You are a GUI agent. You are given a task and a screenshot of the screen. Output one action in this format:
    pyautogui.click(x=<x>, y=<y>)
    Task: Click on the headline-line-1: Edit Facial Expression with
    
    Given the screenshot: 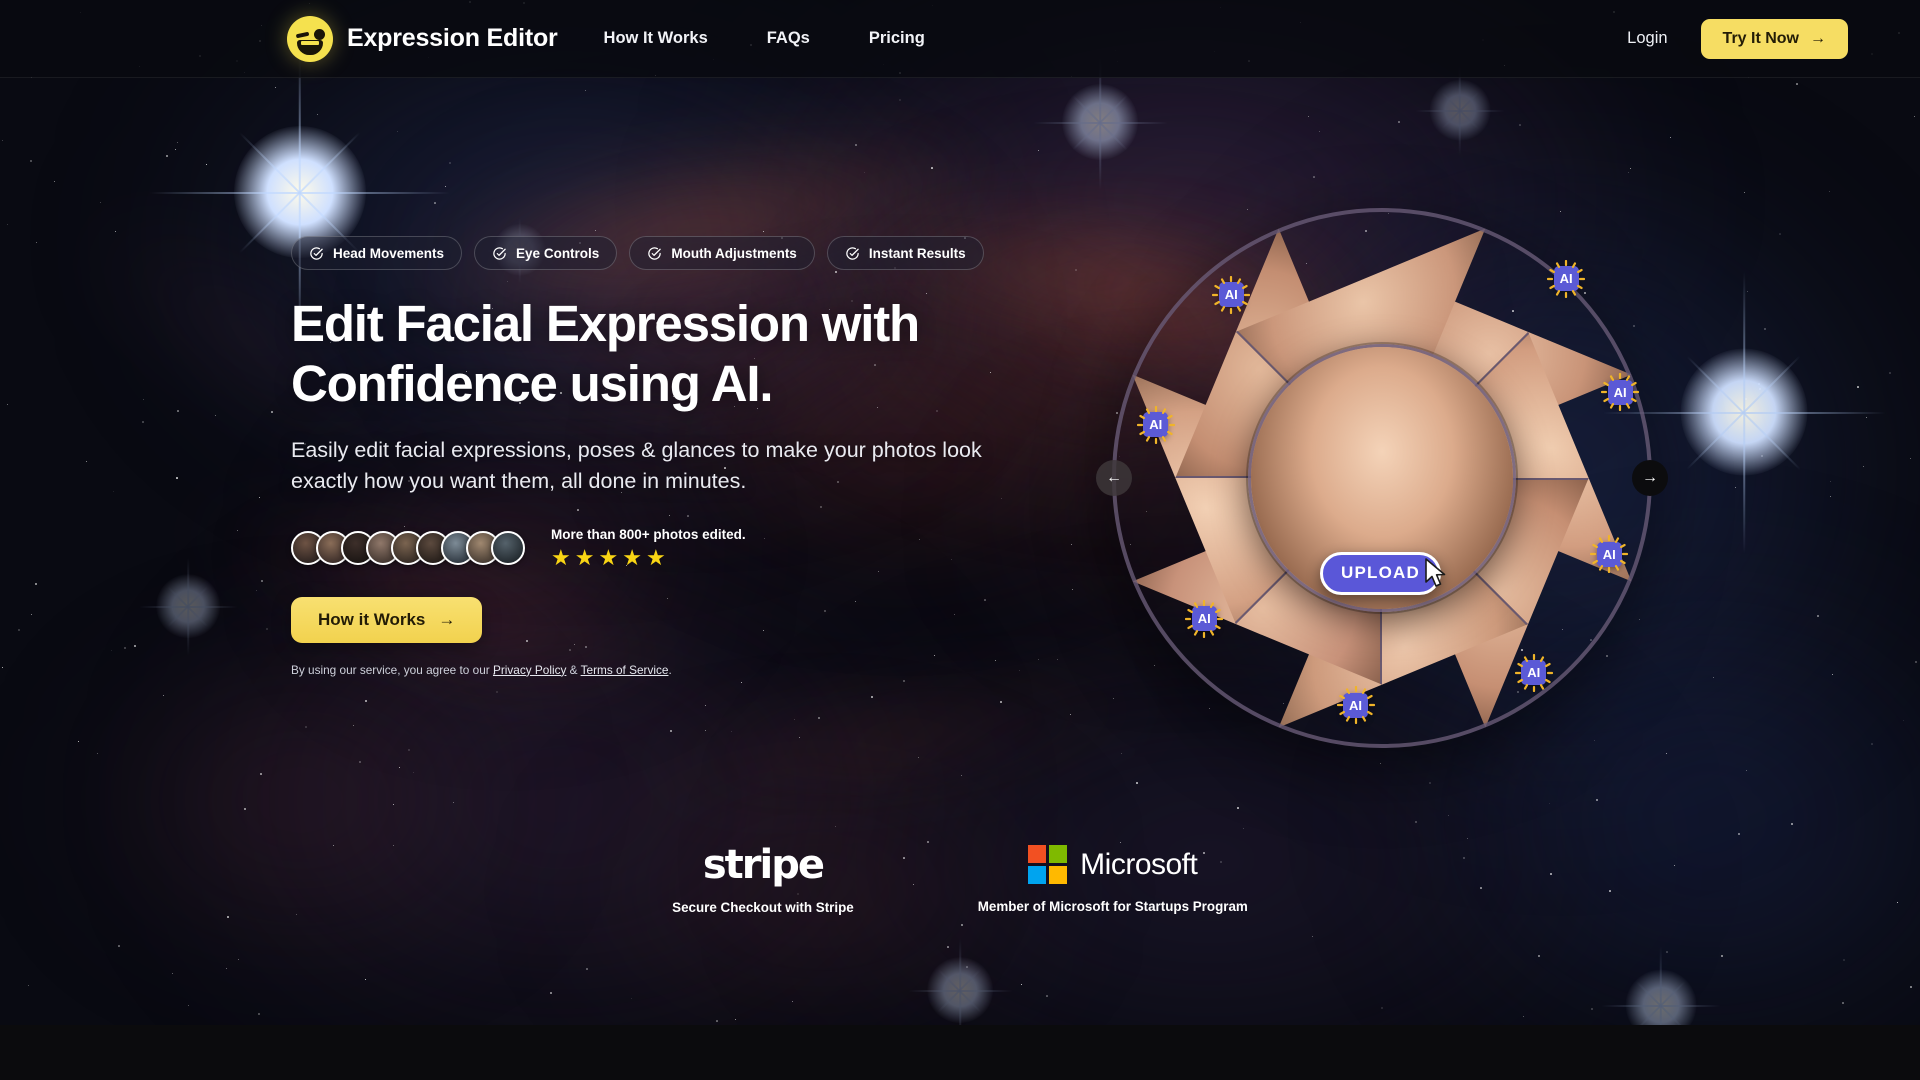 What is the action you would take?
    pyautogui.click(x=605, y=323)
    